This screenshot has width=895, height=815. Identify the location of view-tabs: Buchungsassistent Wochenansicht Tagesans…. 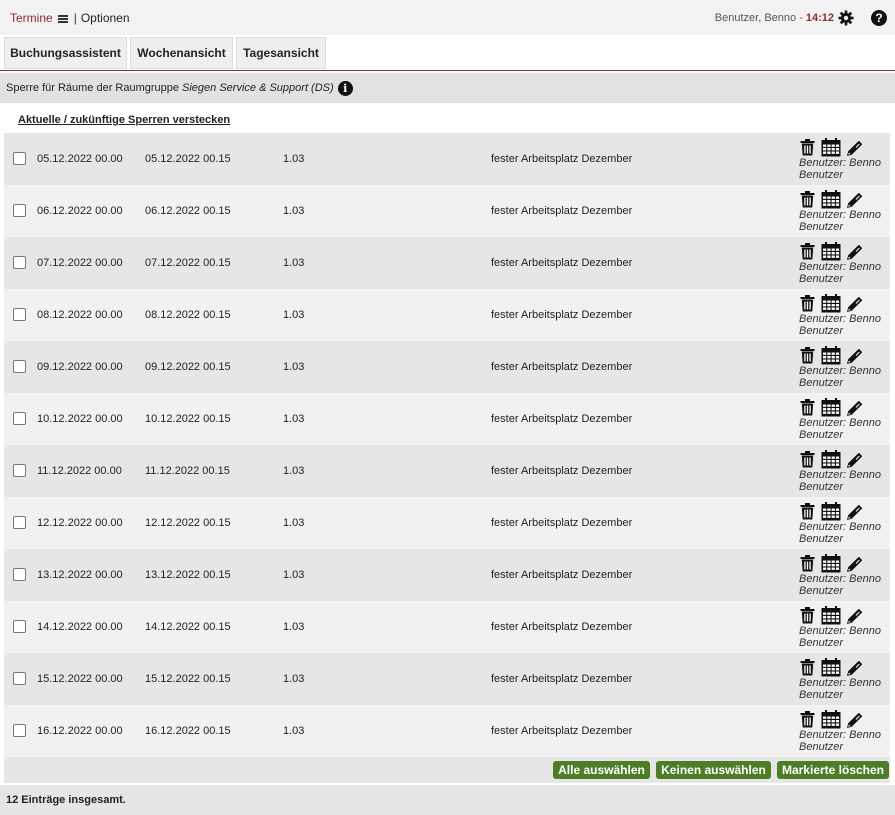
(447, 53).